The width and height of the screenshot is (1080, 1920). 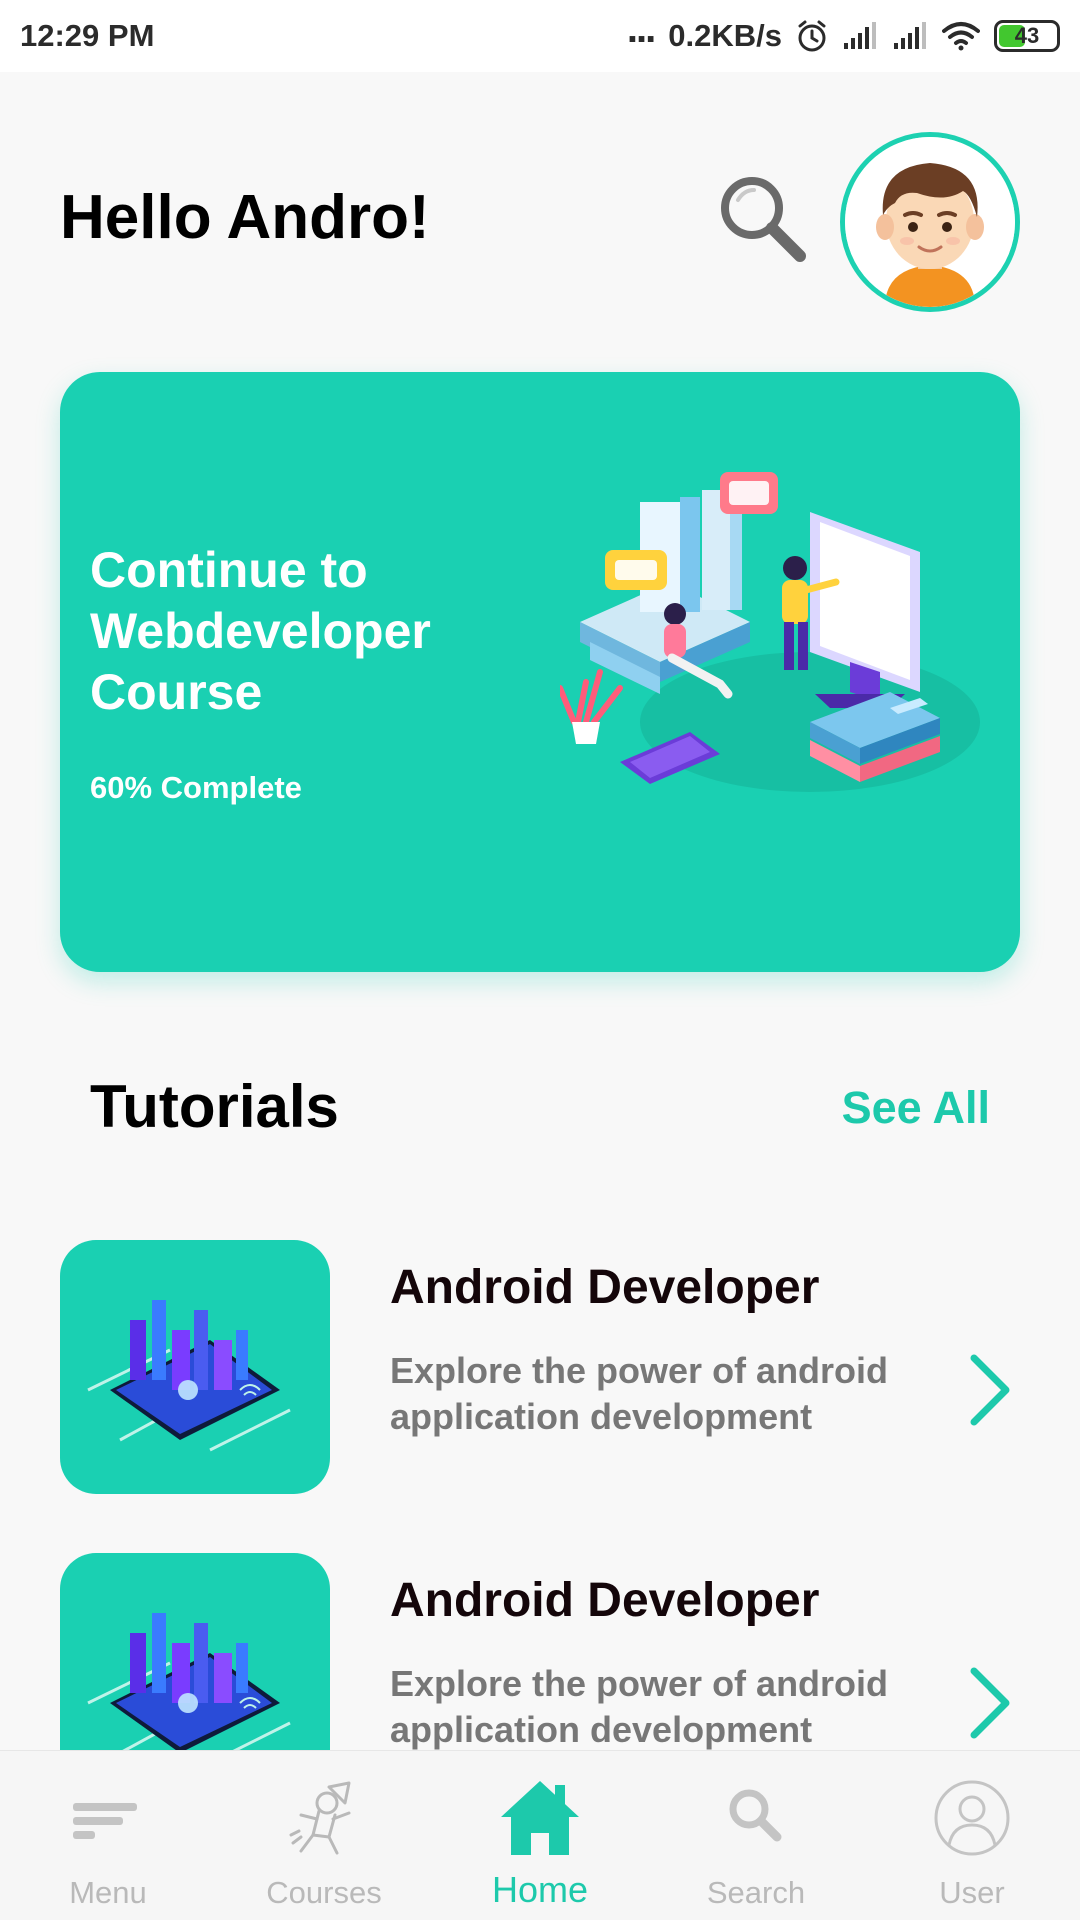 I want to click on status-indicators: ... 0.2KB/s 43, so click(x=843, y=31).